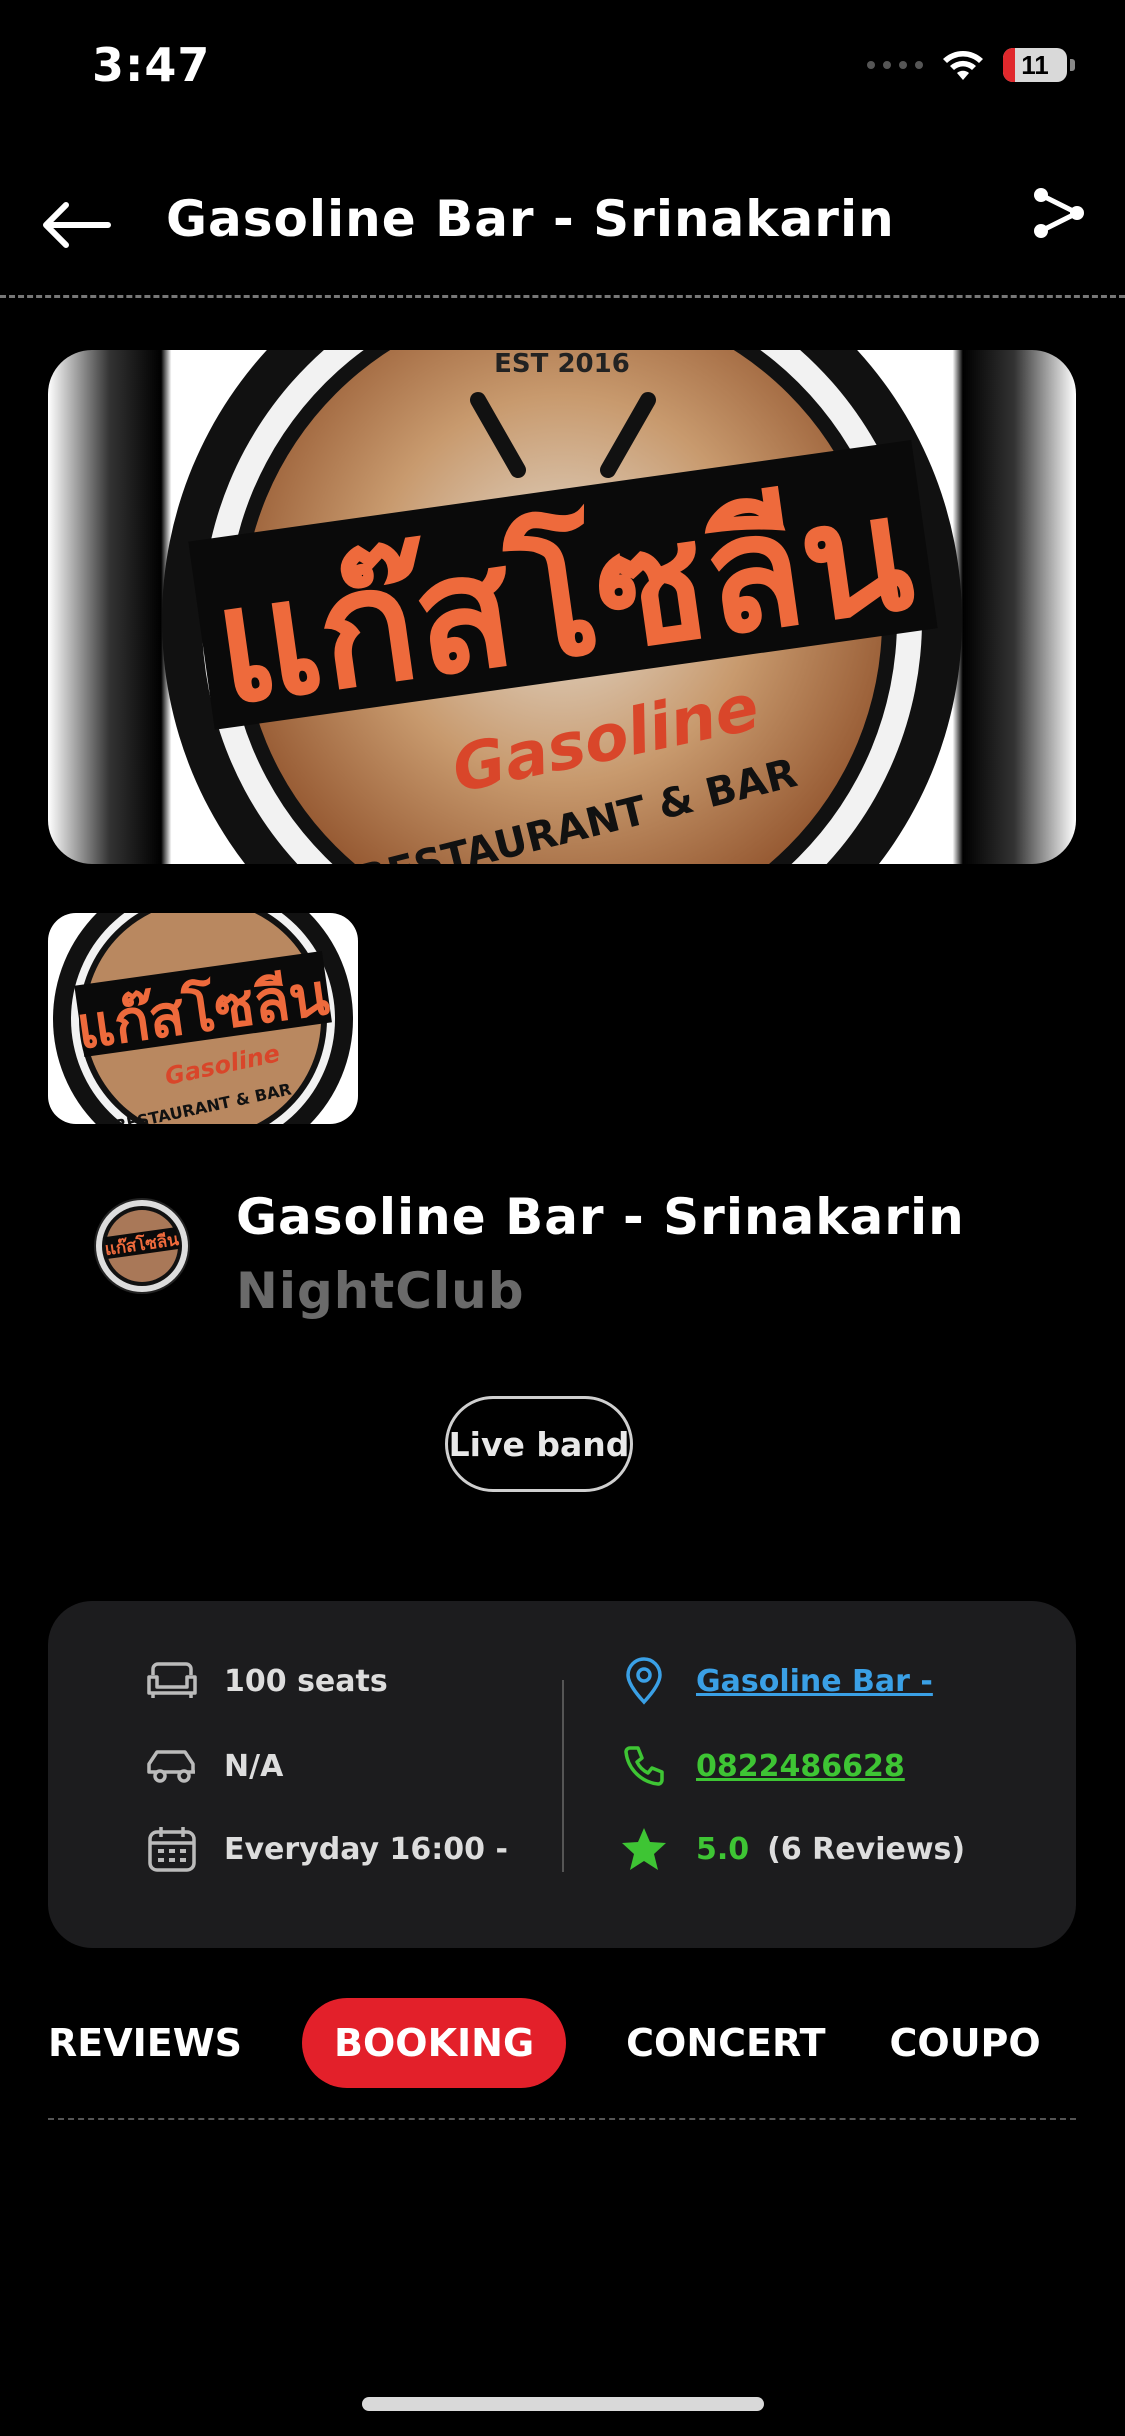  I want to click on phone-icon, so click(644, 1766).